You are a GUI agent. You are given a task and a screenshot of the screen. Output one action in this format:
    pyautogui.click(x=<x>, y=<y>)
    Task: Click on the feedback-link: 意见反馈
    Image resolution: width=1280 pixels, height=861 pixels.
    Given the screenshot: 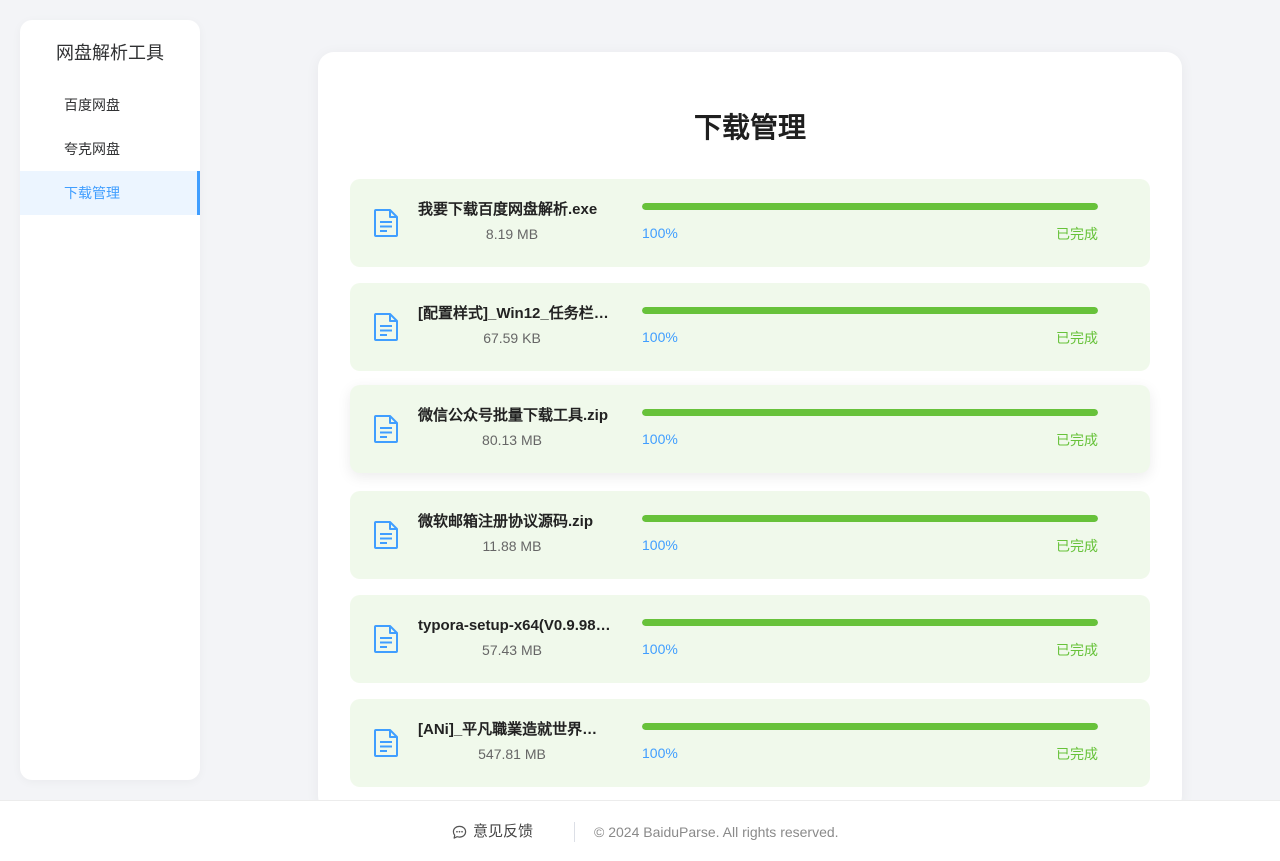 What is the action you would take?
    pyautogui.click(x=492, y=832)
    